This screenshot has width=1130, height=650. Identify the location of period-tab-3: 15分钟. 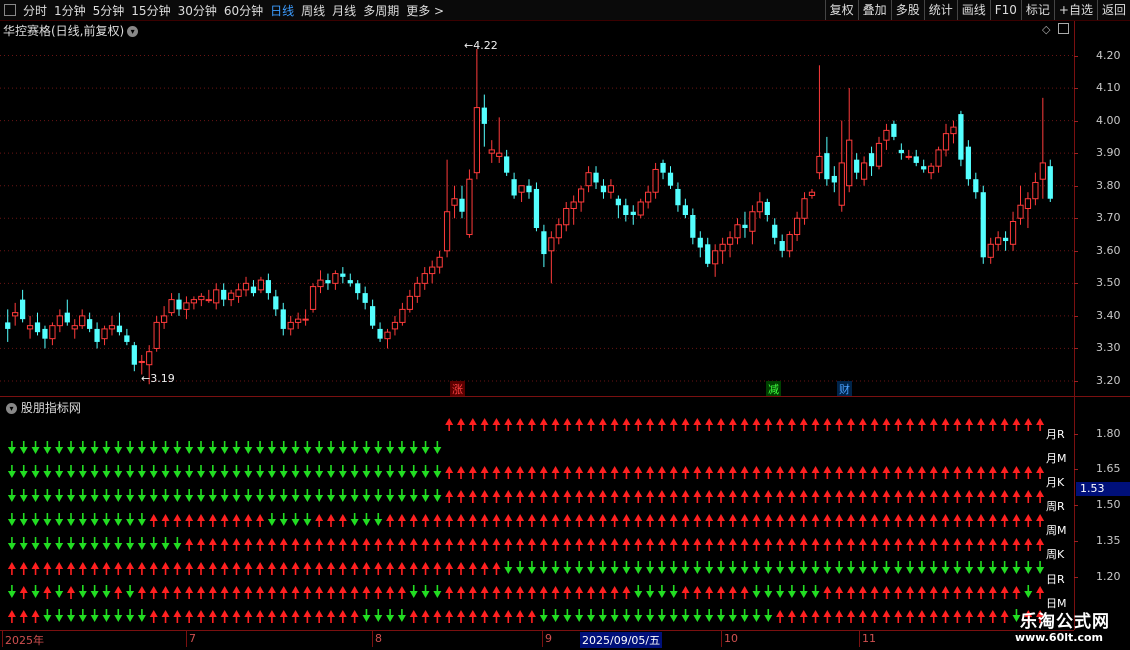
(150, 10).